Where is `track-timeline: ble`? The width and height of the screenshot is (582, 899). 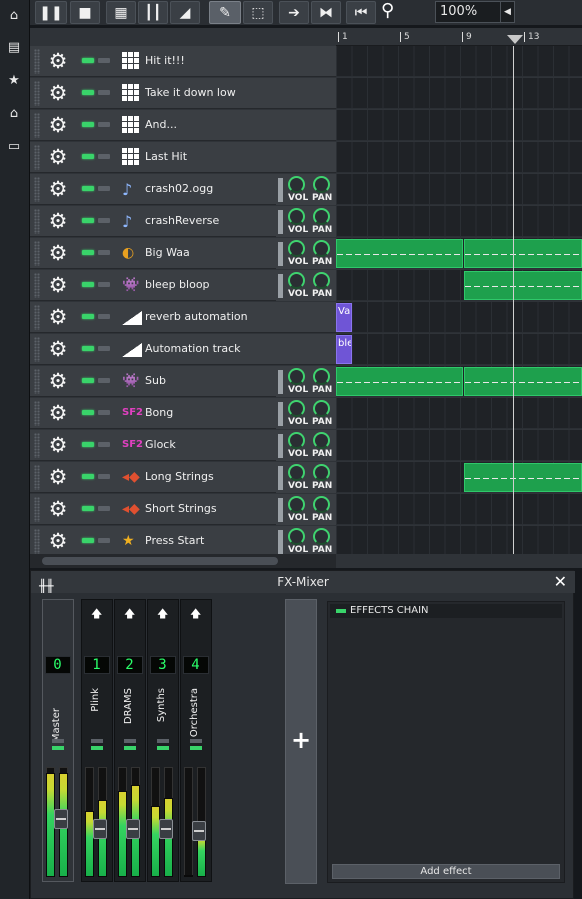
track-timeline: ble is located at coordinates (459, 349).